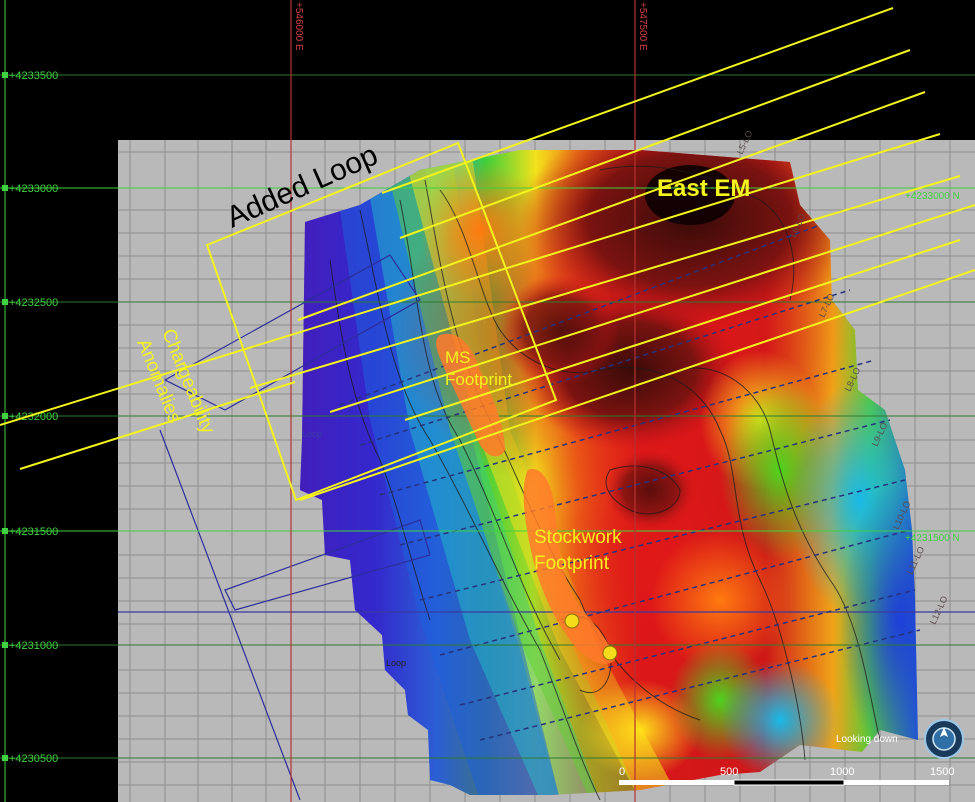 The width and height of the screenshot is (975, 802). Describe the element at coordinates (944, 739) in the screenshot. I see `view-orientation-icon` at that location.